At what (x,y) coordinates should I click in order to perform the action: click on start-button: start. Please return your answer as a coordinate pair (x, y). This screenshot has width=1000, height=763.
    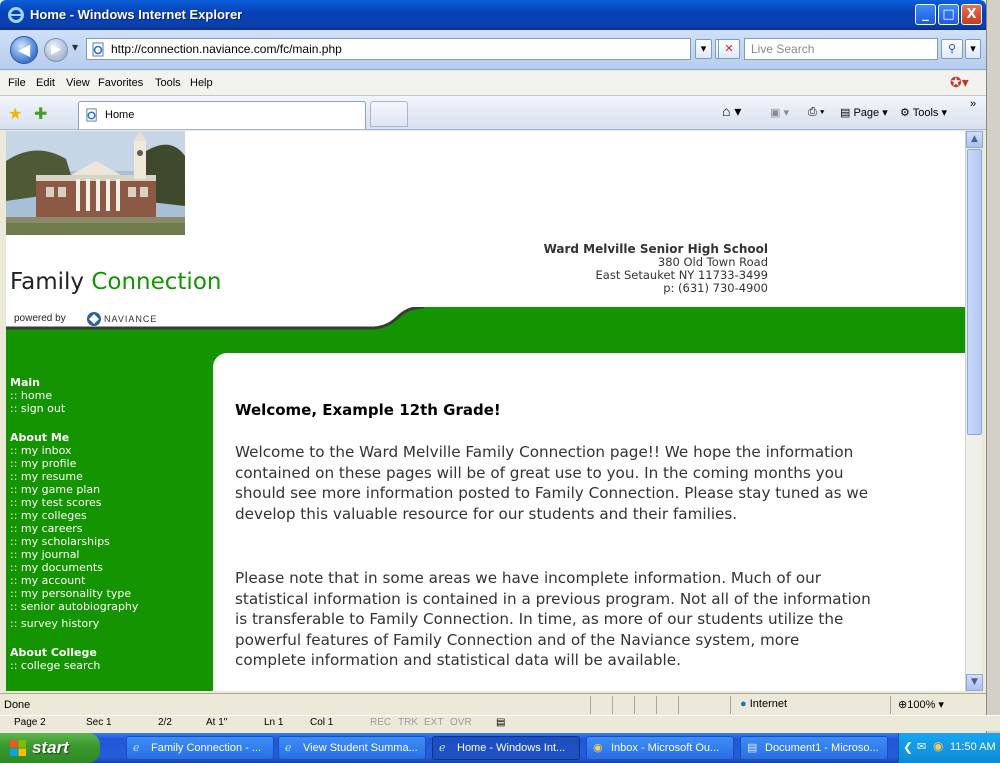
    Looking at the image, I should click on (50, 748).